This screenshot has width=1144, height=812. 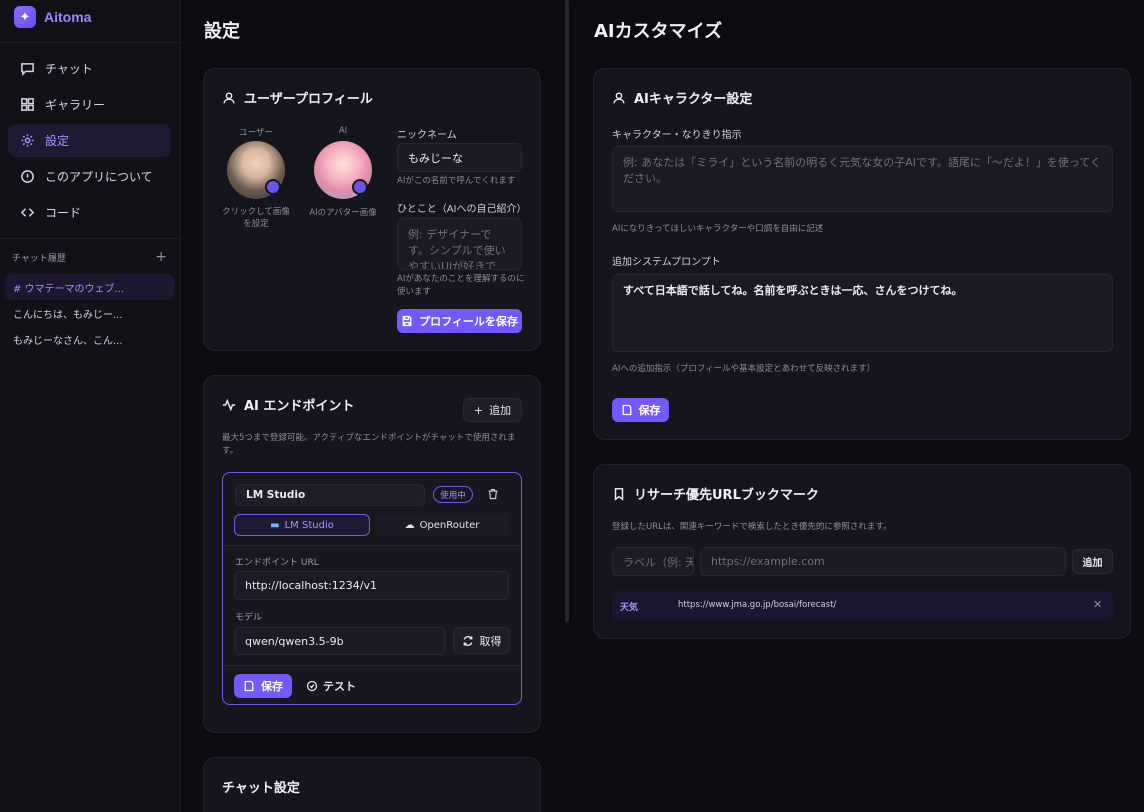 What do you see at coordinates (467, 640) in the screenshot?
I see `refresh-icon` at bounding box center [467, 640].